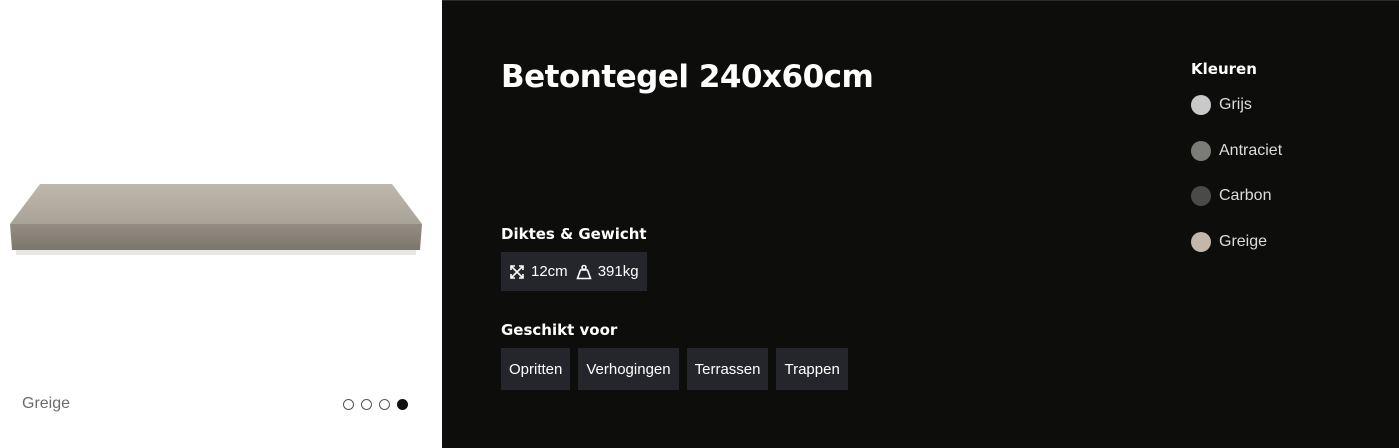 The height and width of the screenshot is (448, 1399). I want to click on suitable-for-list: Opritten Verhogingen Terrassen Trappen, so click(674, 369).